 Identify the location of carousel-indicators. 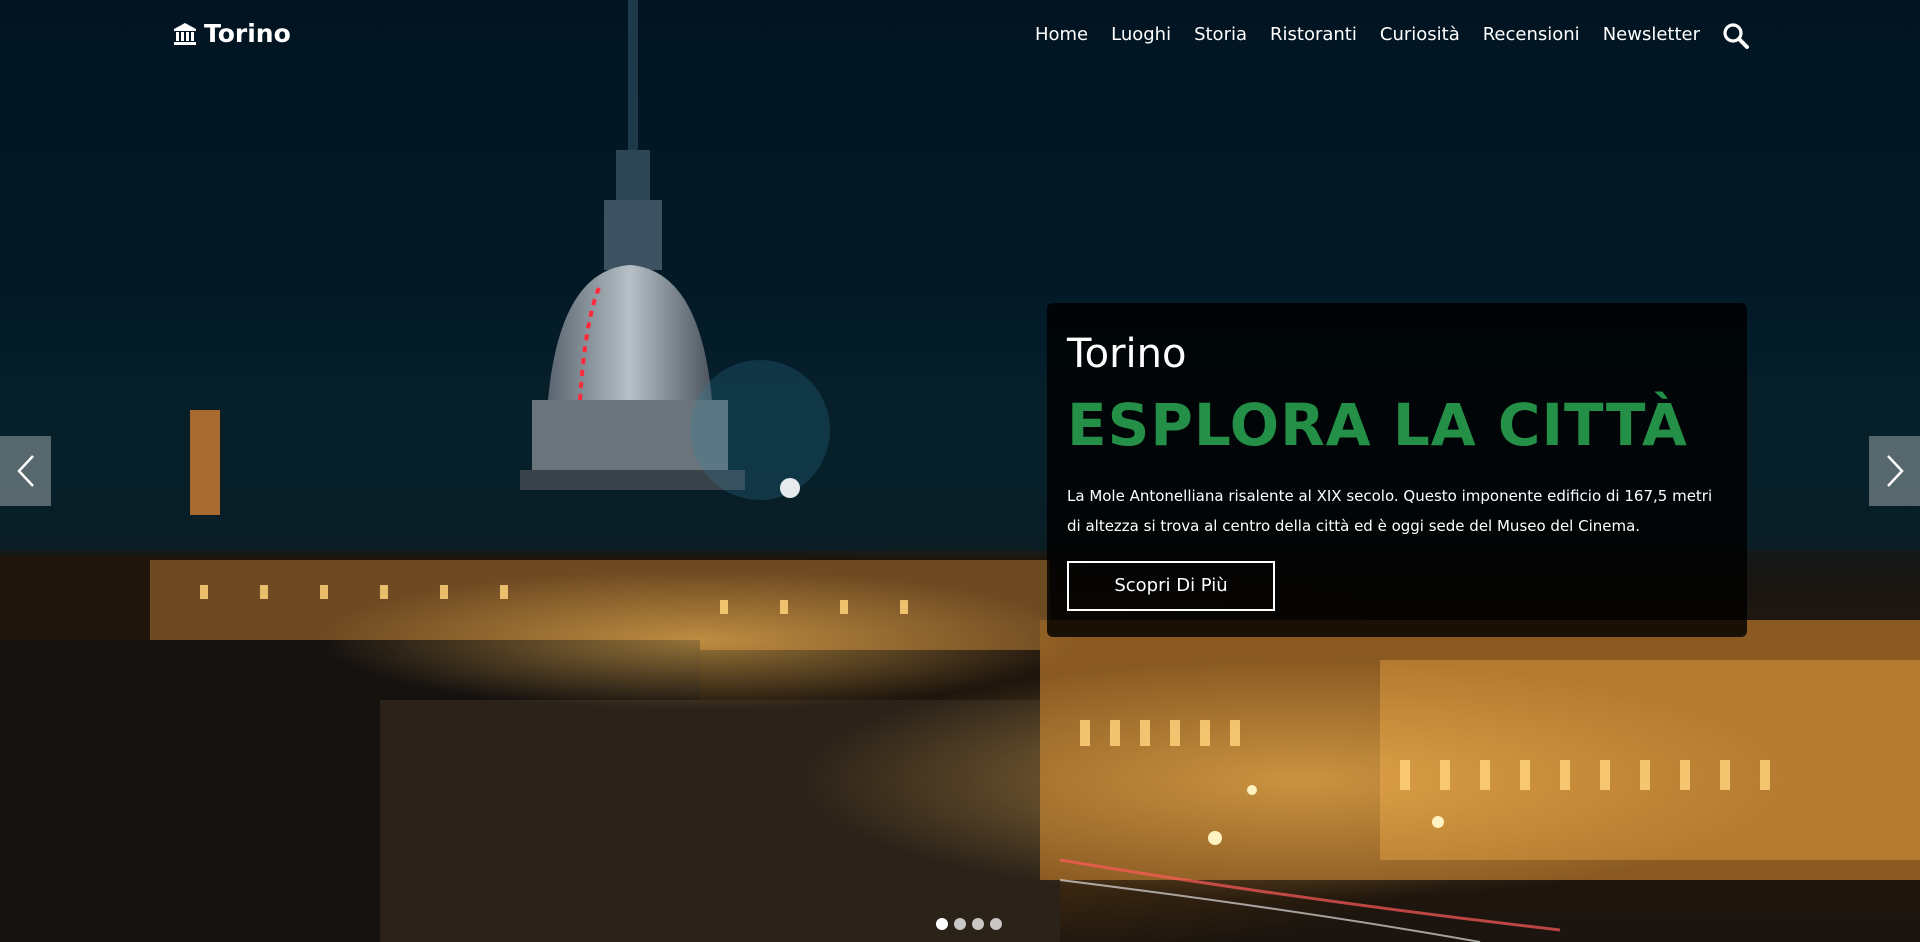
(969, 924).